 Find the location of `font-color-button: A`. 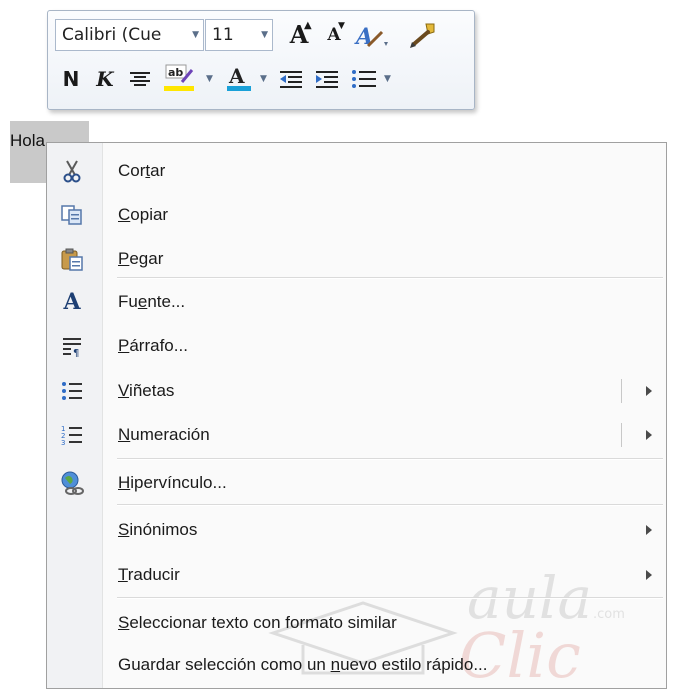

font-color-button: A is located at coordinates (240, 77).